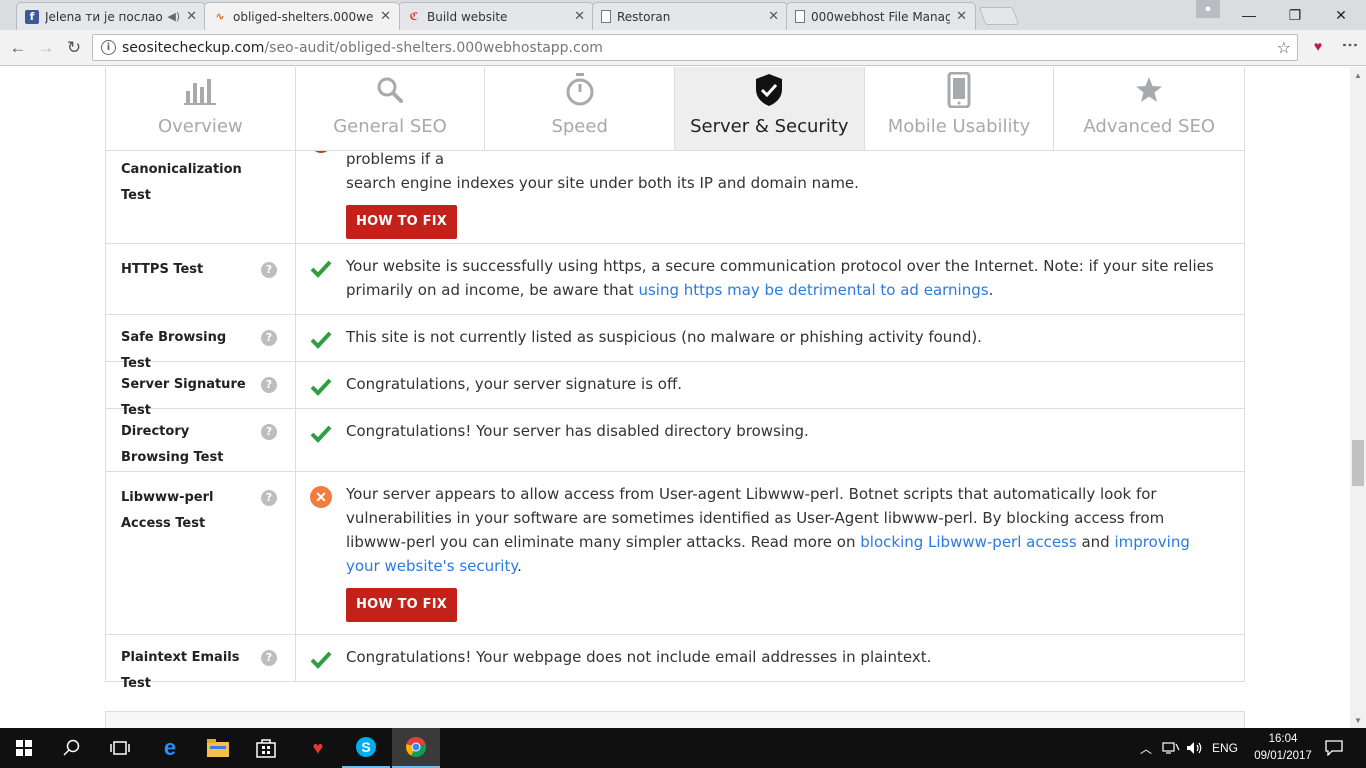 This screenshot has width=1366, height=768. What do you see at coordinates (24, 748) in the screenshot?
I see `windows-start-icon` at bounding box center [24, 748].